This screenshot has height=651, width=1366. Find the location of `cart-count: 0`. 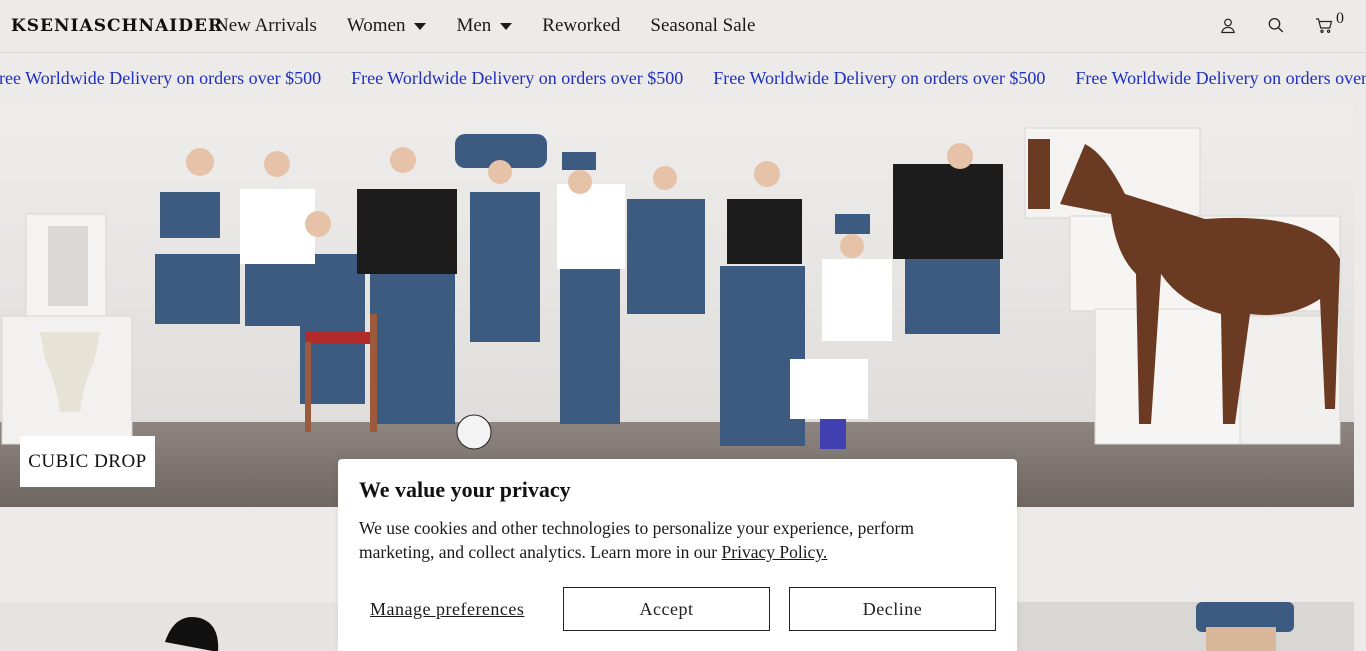

cart-count: 0 is located at coordinates (1340, 18).